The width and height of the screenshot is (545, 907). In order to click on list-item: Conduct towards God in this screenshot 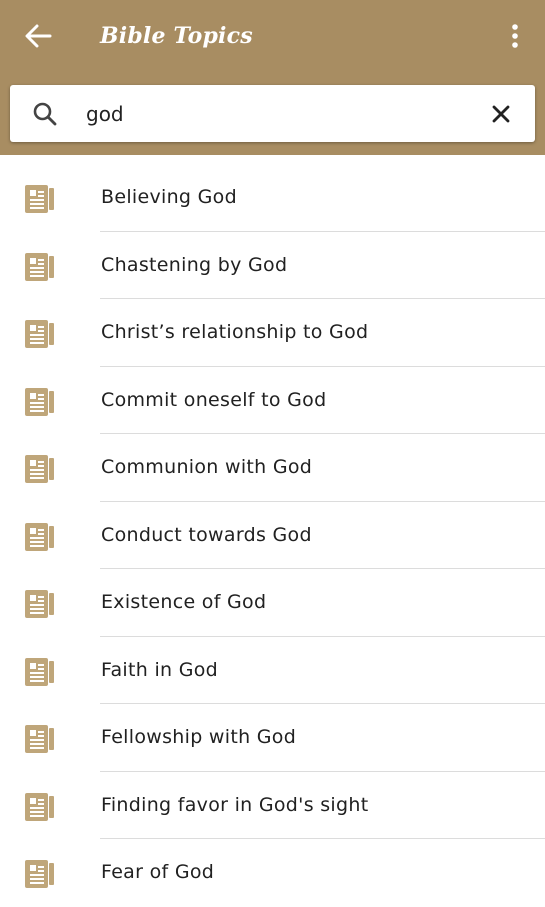, I will do `click(272, 535)`.